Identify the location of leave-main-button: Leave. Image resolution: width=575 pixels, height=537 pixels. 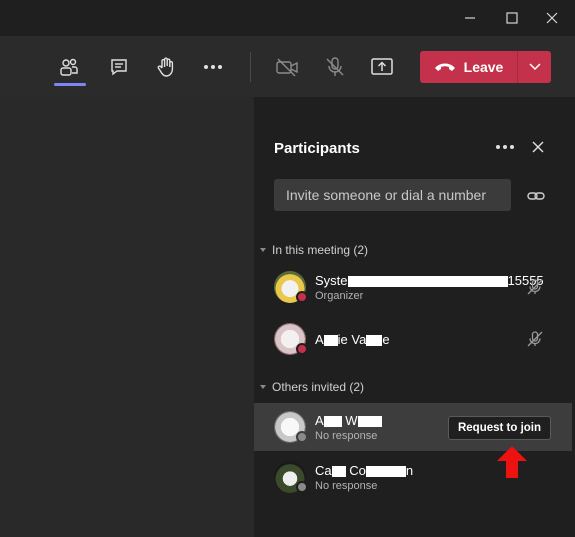
(468, 67).